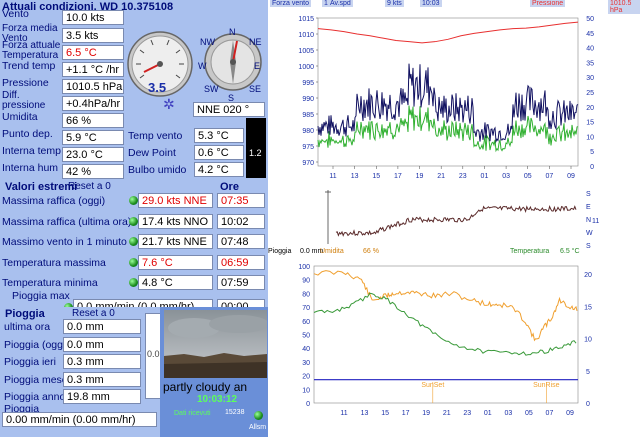 This screenshot has height=437, width=640. Describe the element at coordinates (157, 87) in the screenshot. I see `wind-speed-value: 3.5` at that location.